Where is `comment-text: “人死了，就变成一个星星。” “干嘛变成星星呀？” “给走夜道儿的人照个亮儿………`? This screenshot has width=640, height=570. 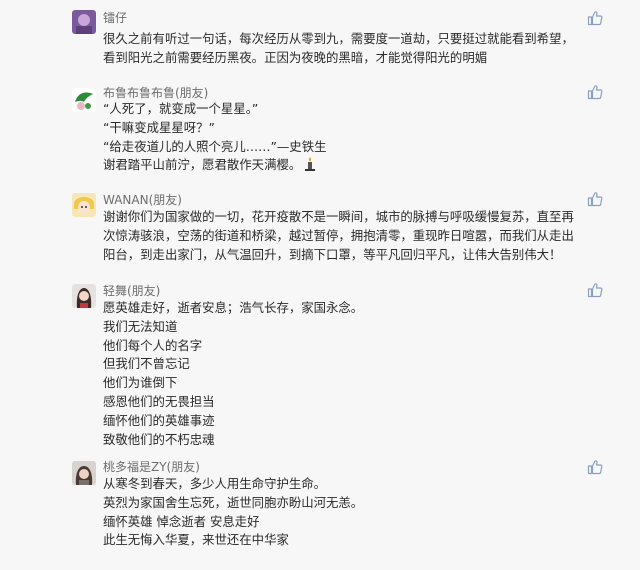 comment-text: “人死了，就变成一个星星。” “干嘛变成星星呀？” “给走夜道儿的人照个亮儿……… is located at coordinates (215, 137).